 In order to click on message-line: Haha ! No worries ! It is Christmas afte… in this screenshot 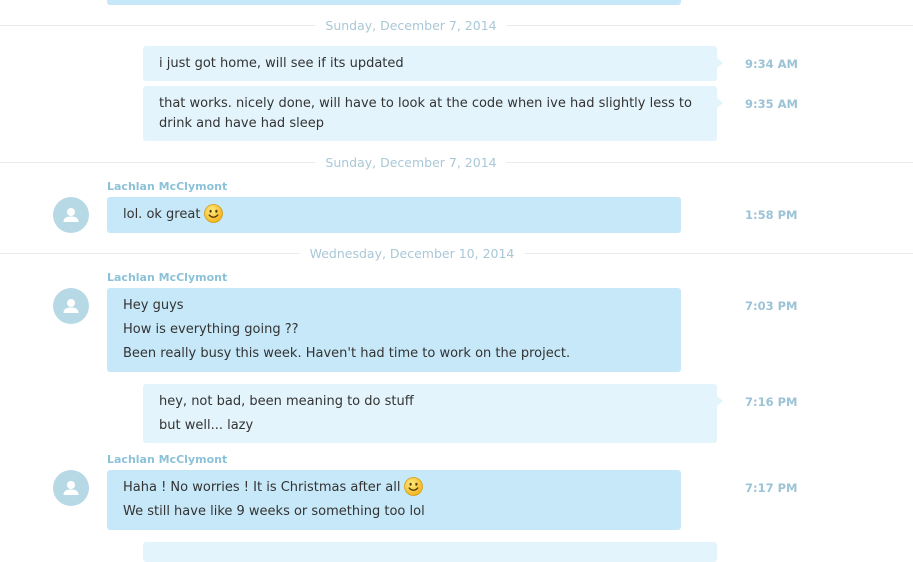, I will do `click(394, 487)`.